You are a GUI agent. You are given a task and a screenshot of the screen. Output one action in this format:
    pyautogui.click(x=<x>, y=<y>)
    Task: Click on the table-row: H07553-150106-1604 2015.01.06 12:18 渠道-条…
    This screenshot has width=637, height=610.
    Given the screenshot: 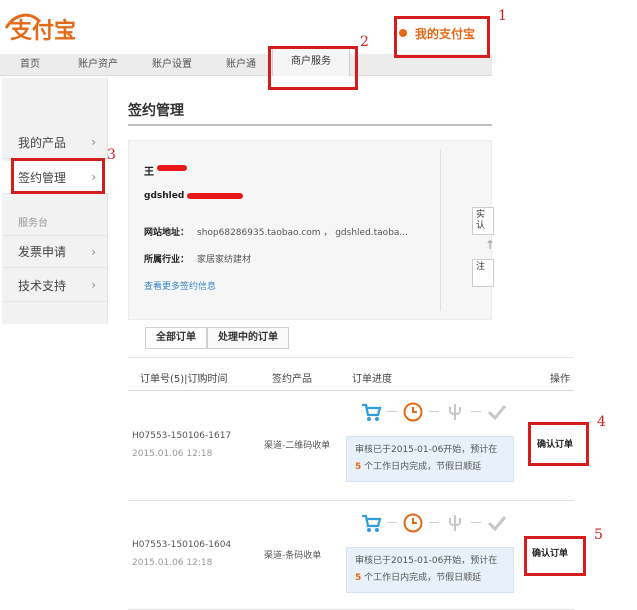 What is the action you would take?
    pyautogui.click(x=351, y=555)
    